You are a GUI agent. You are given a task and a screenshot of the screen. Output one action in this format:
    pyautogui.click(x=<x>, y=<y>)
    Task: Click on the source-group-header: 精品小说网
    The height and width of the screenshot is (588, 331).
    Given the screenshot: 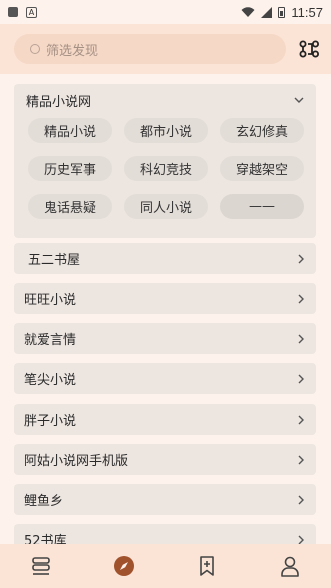 What is the action you would take?
    pyautogui.click(x=165, y=100)
    